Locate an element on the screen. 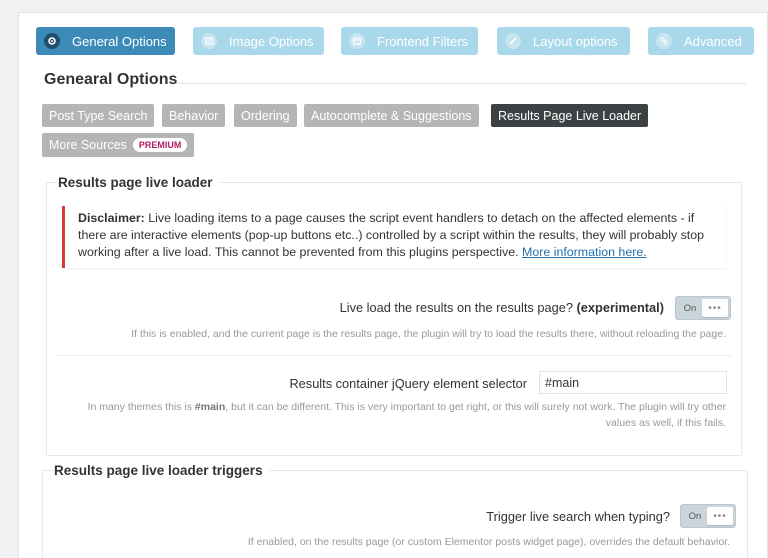  page-title: Genearal Options is located at coordinates (111, 79).